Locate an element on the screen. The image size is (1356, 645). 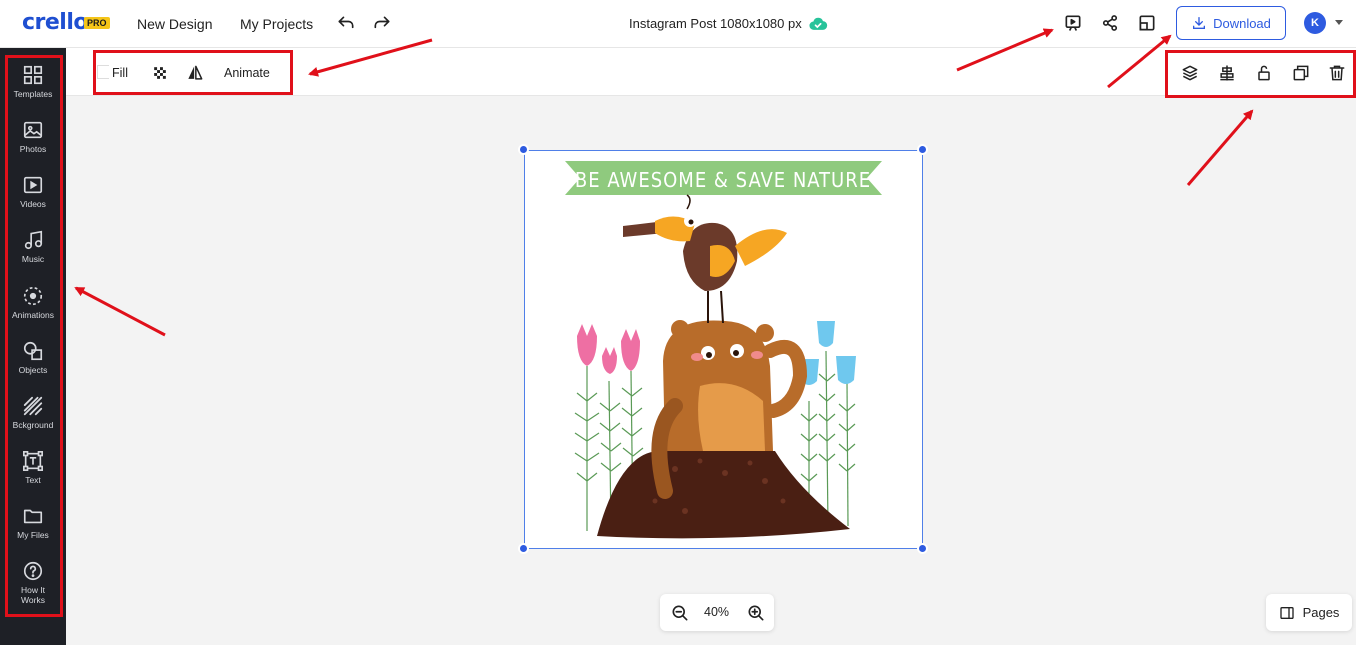
annotation-box-toolbar-right is located at coordinates (1260, 74).